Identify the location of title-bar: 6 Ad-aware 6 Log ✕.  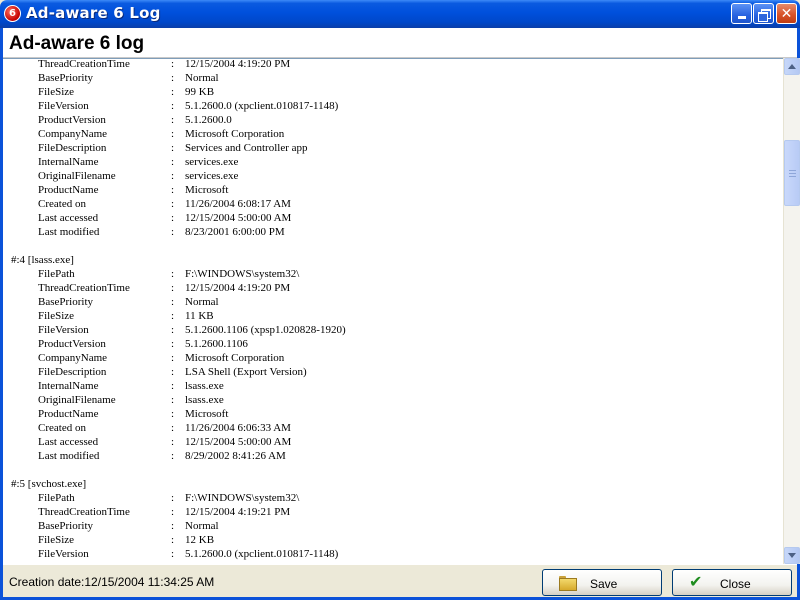
(400, 14).